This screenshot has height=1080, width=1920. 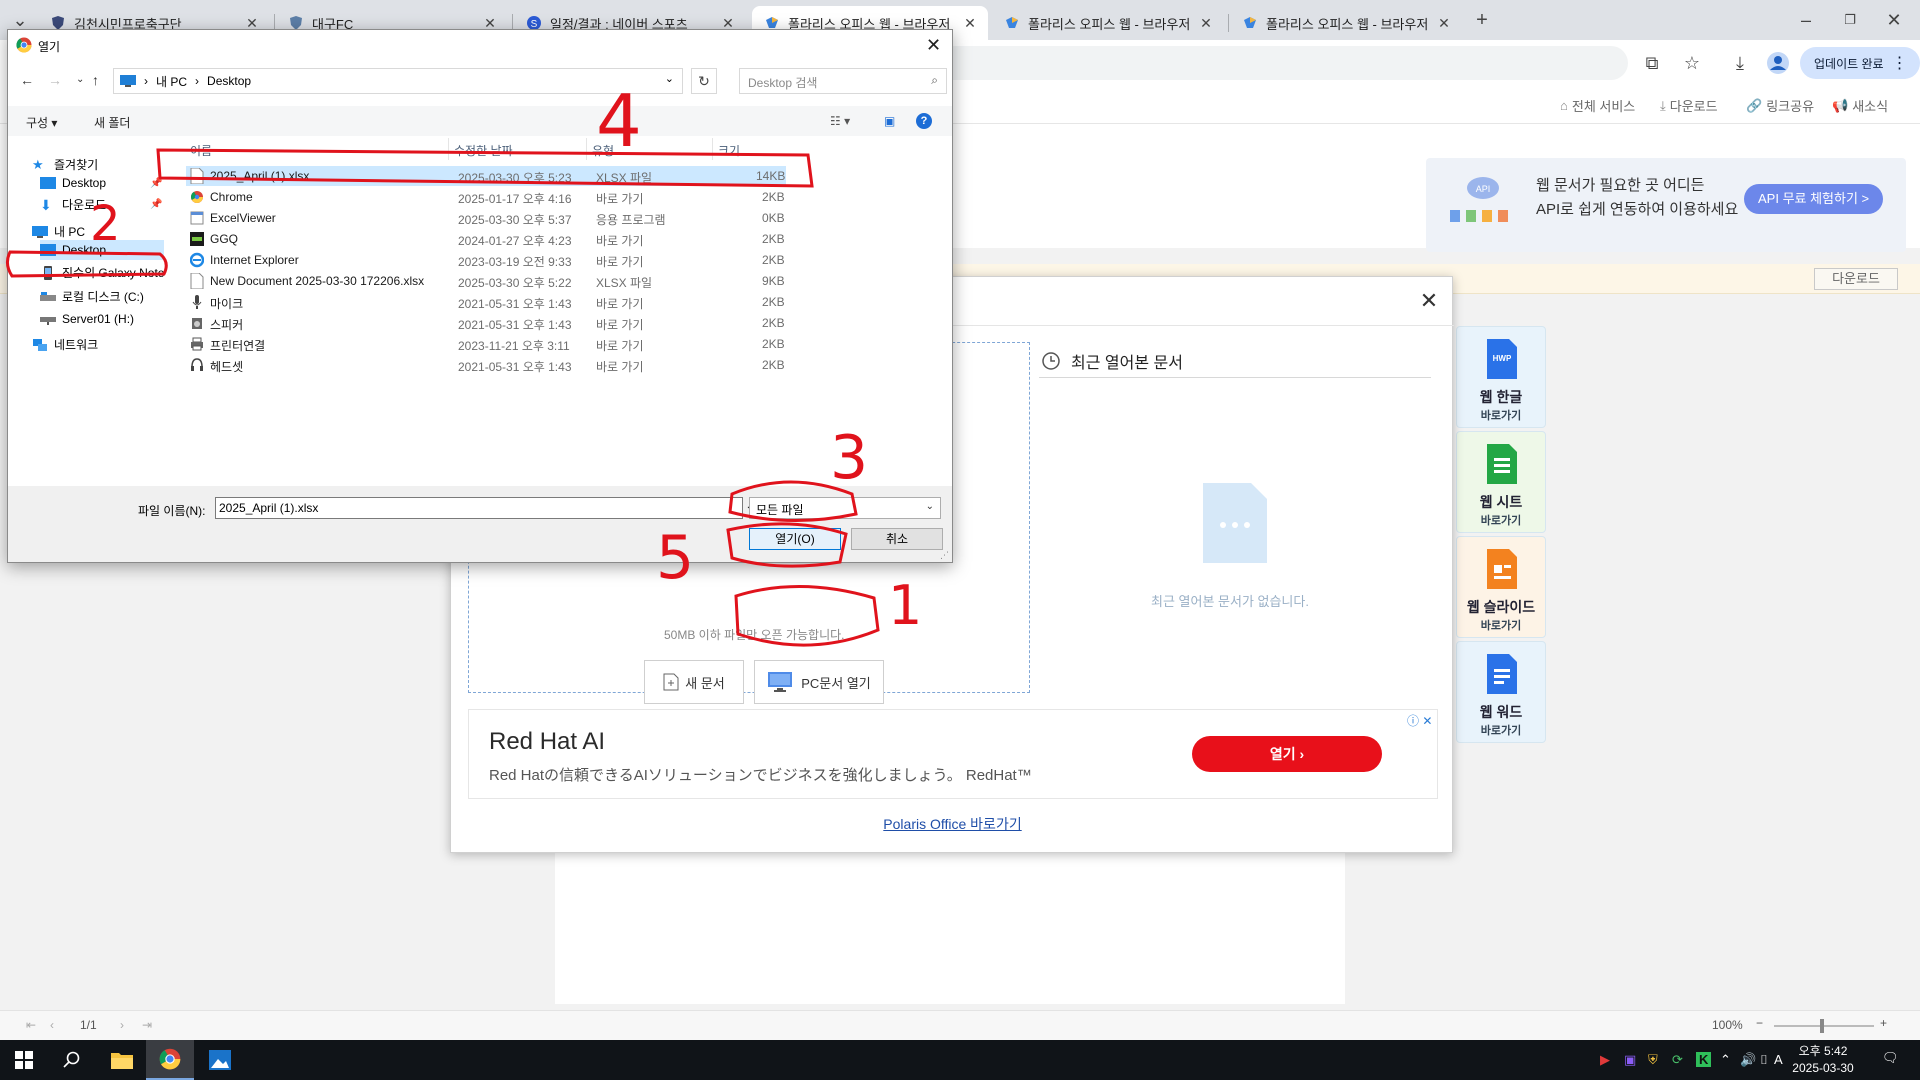 I want to click on filename-input: 2025_April (1).xlsx ⌄, so click(x=484, y=508).